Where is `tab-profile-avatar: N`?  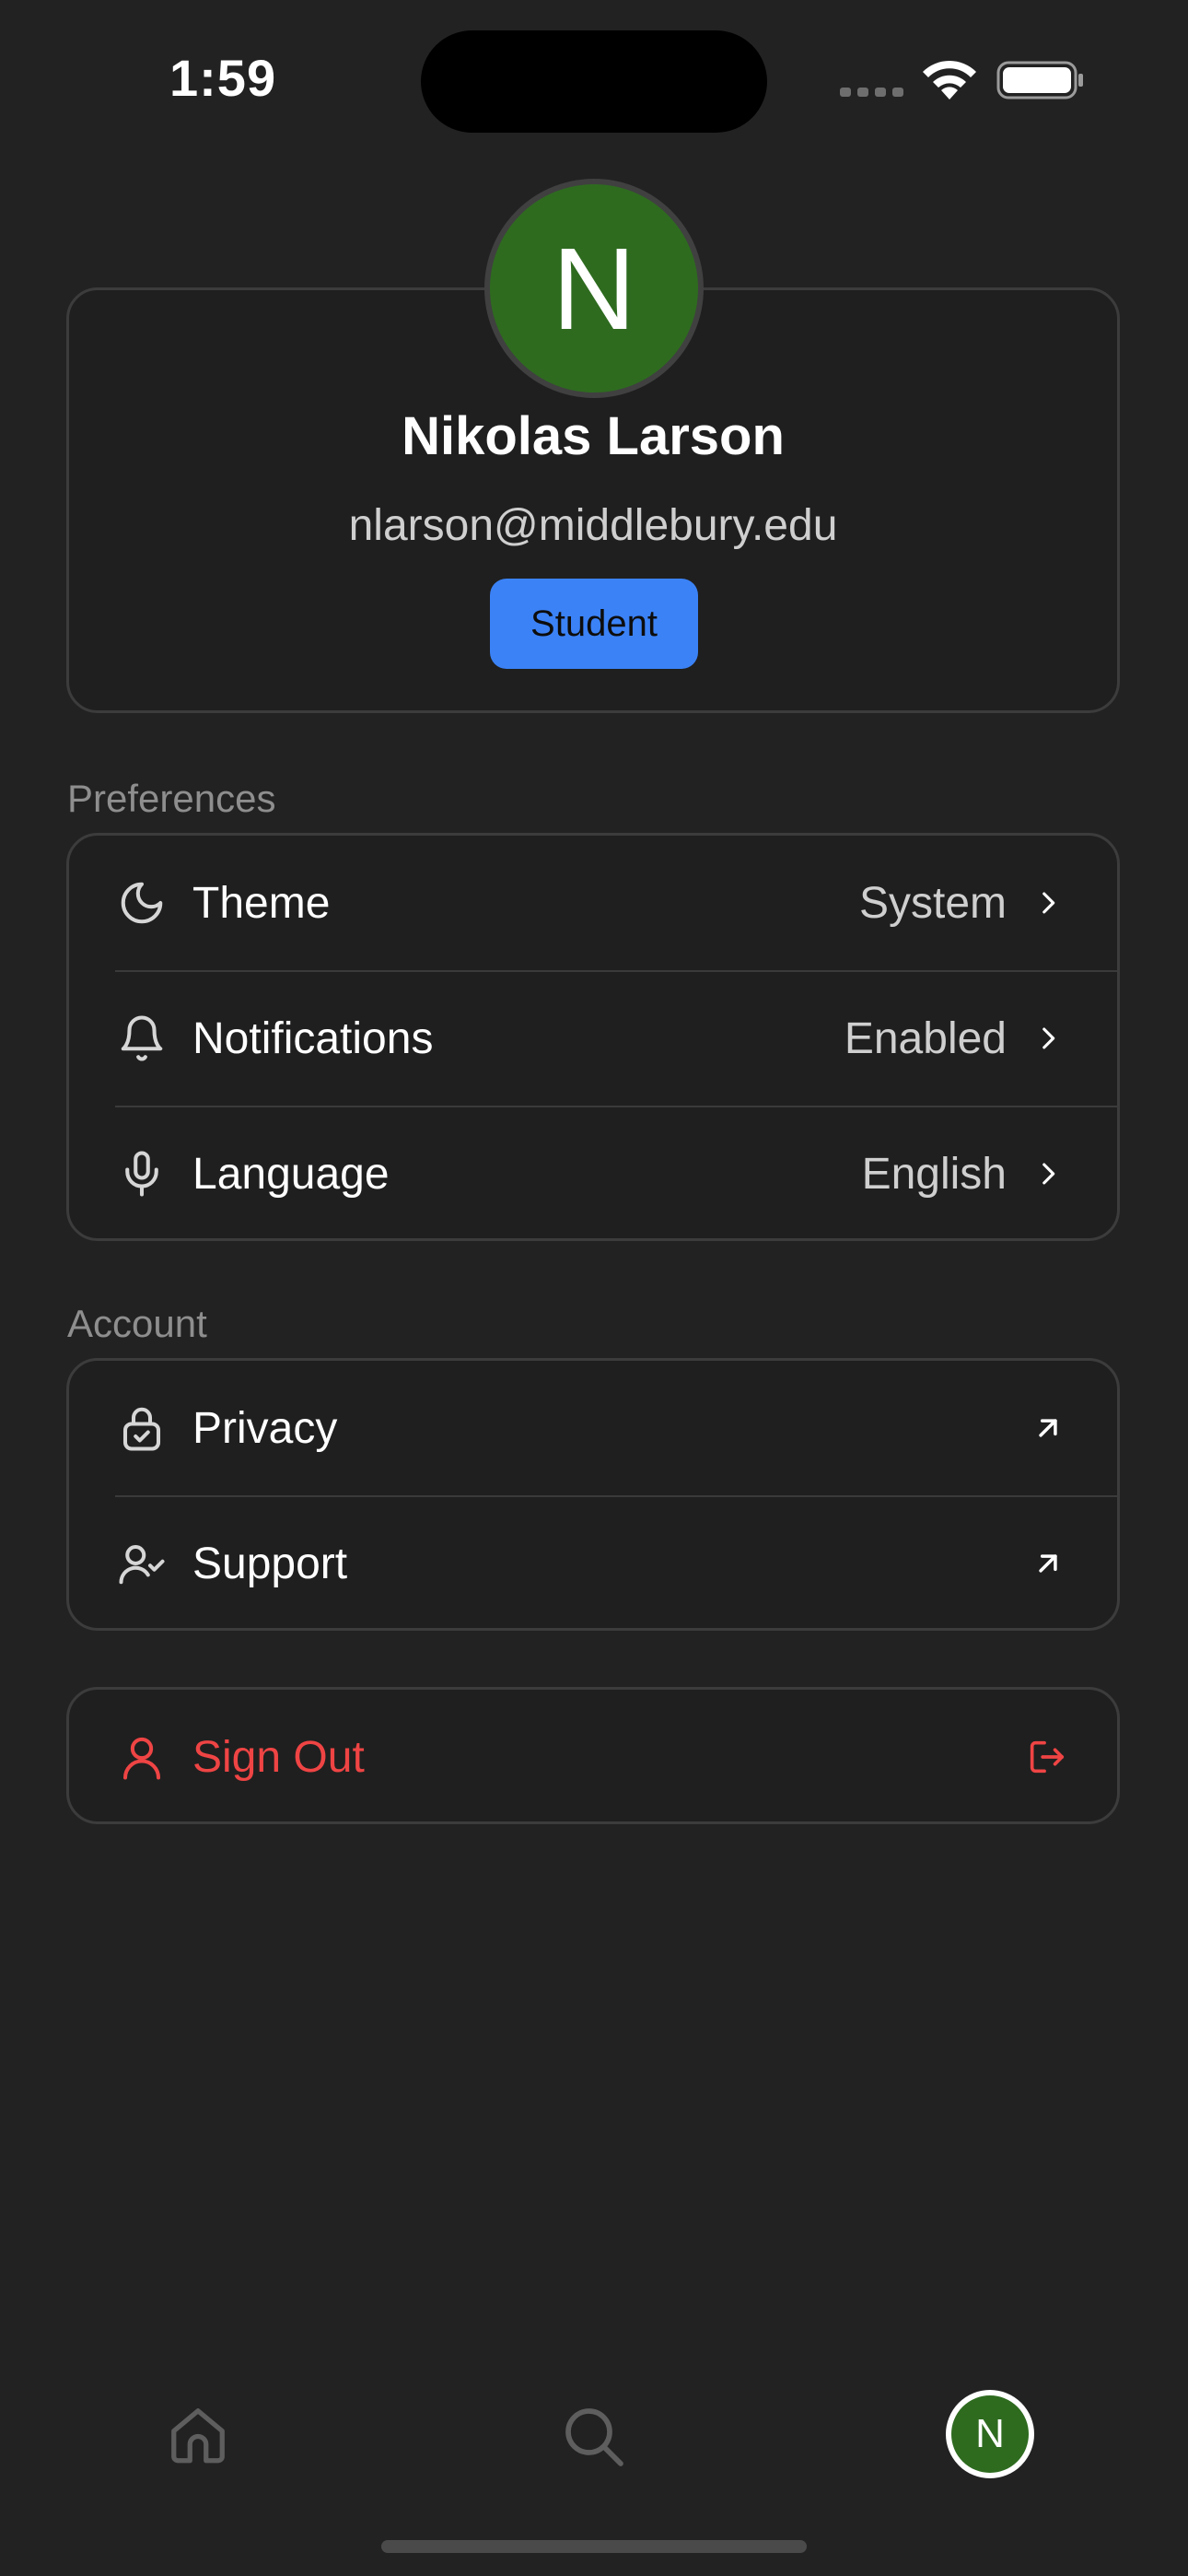 tab-profile-avatar: N is located at coordinates (990, 2434).